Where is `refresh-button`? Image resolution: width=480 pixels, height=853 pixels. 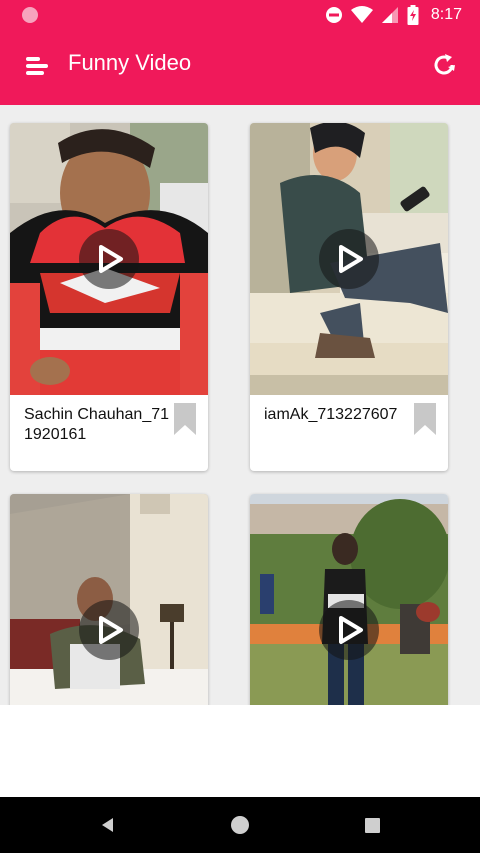 refresh-button is located at coordinates (444, 65).